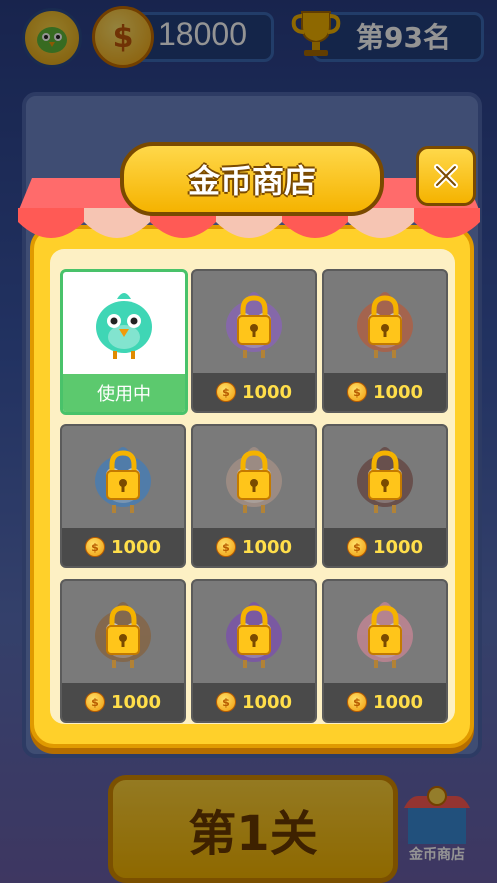 Image resolution: width=497 pixels, height=883 pixels. Describe the element at coordinates (252, 179) in the screenshot. I see `modal-title: 金币商店` at that location.